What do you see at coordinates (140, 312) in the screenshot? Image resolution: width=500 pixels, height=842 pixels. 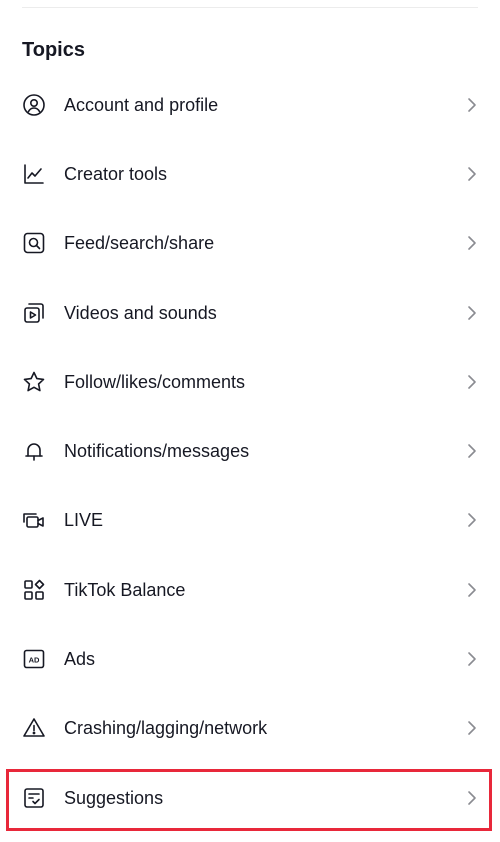 I see `topic-label: Videos and sounds` at bounding box center [140, 312].